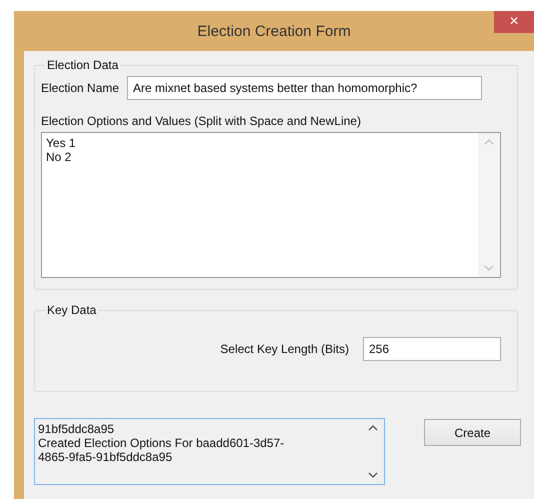 The height and width of the screenshot is (502, 534). I want to click on log-line: Created Election Options For baadd601-3d57-, so click(162, 443).